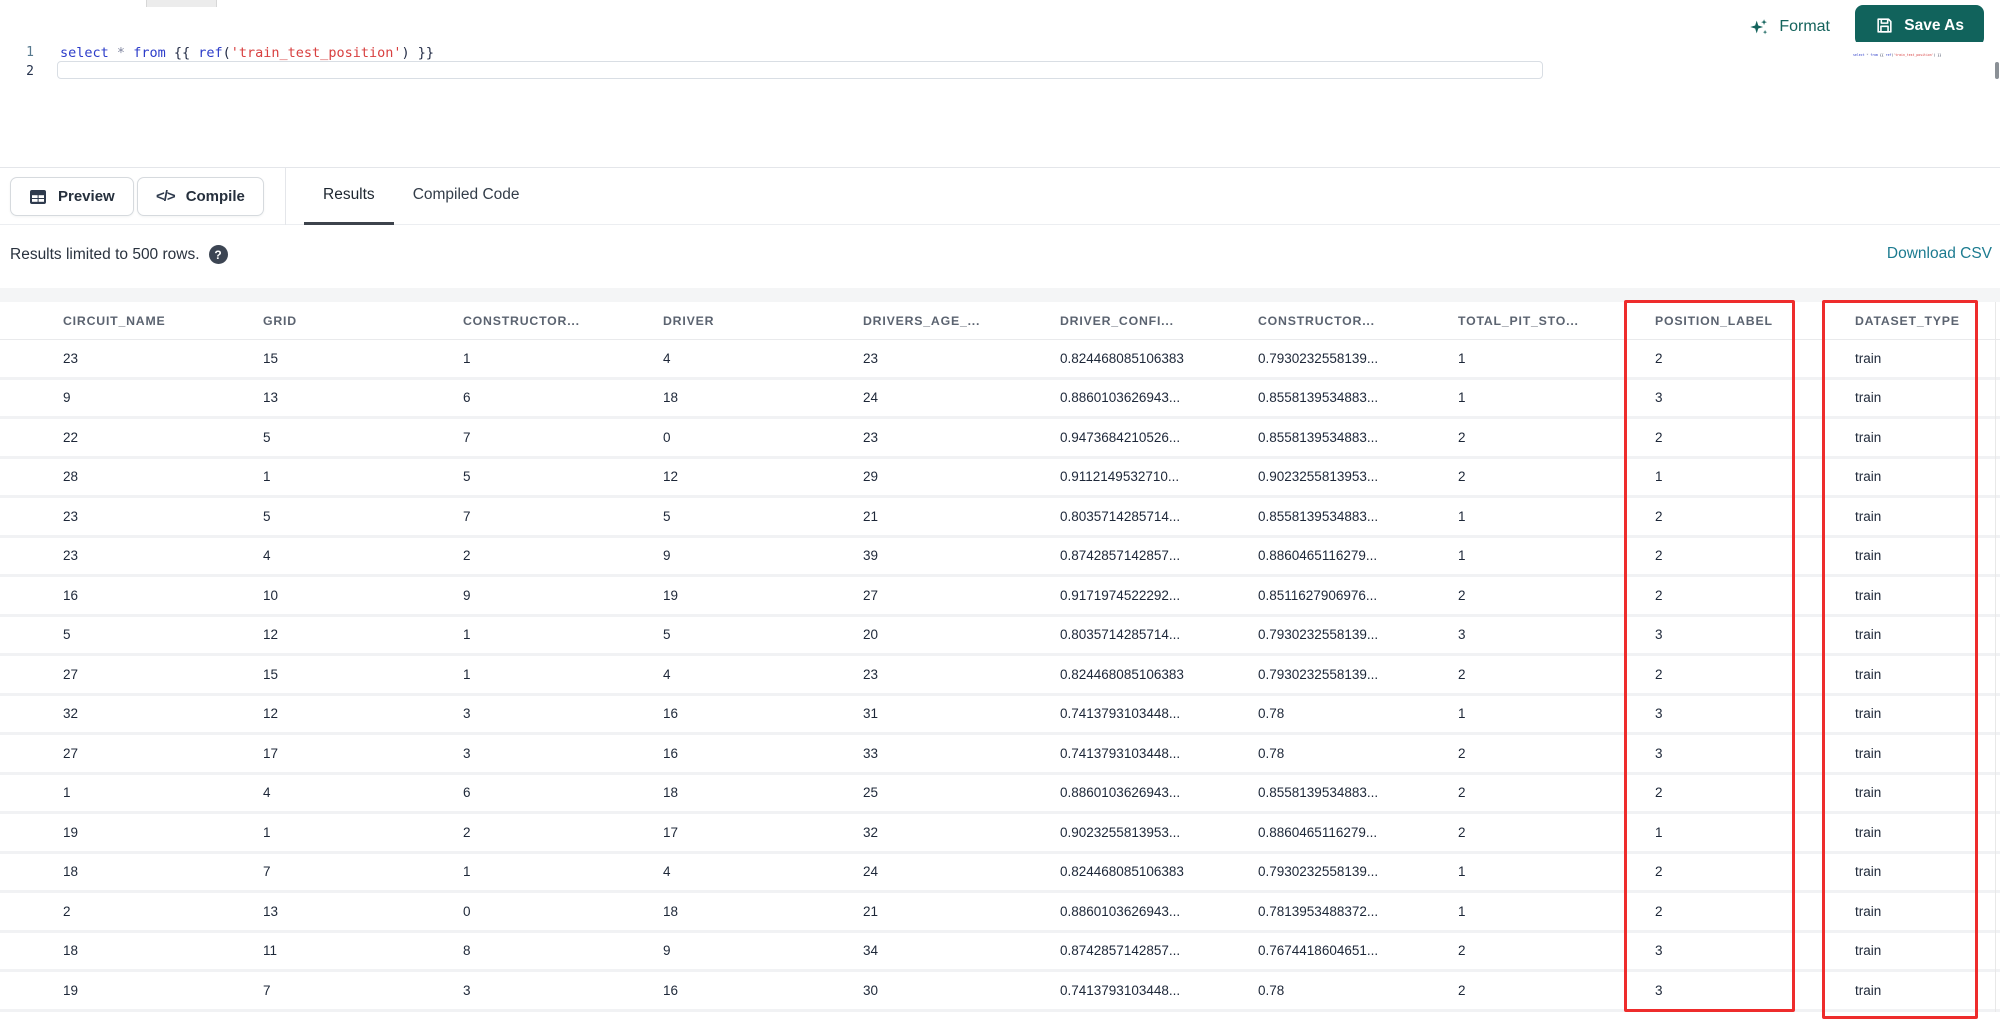  Describe the element at coordinates (30, 71) in the screenshot. I see `line-number-2: 2` at that location.